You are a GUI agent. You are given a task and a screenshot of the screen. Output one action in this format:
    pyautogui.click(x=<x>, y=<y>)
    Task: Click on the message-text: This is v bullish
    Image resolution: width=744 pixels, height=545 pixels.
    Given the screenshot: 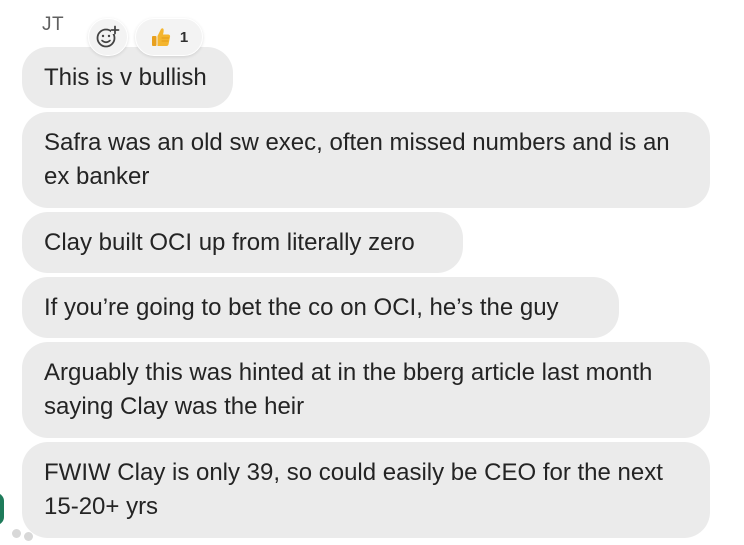 What is the action you would take?
    pyautogui.click(x=125, y=77)
    